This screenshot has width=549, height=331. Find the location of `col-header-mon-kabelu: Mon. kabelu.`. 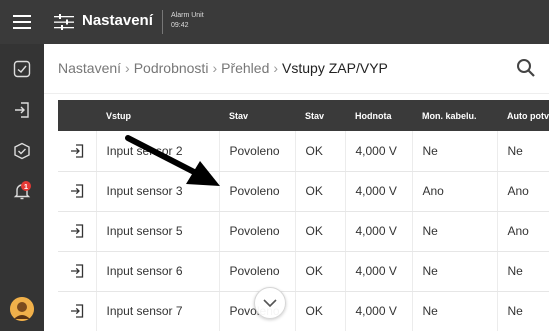

col-header-mon-kabelu: Mon. kabelu. is located at coordinates (454, 115).